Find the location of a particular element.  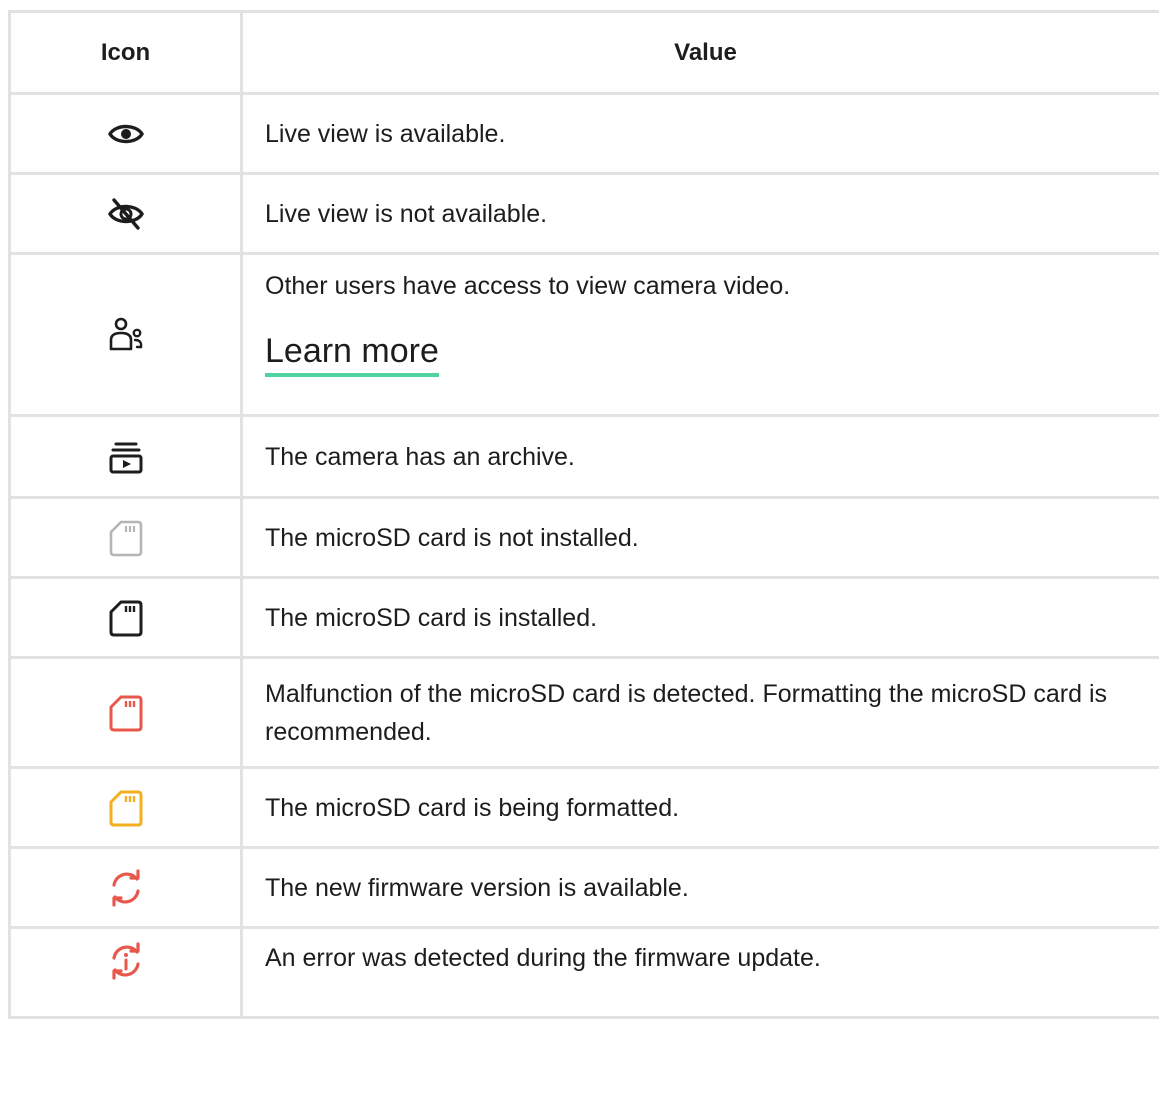

archive-icon is located at coordinates (126, 457).